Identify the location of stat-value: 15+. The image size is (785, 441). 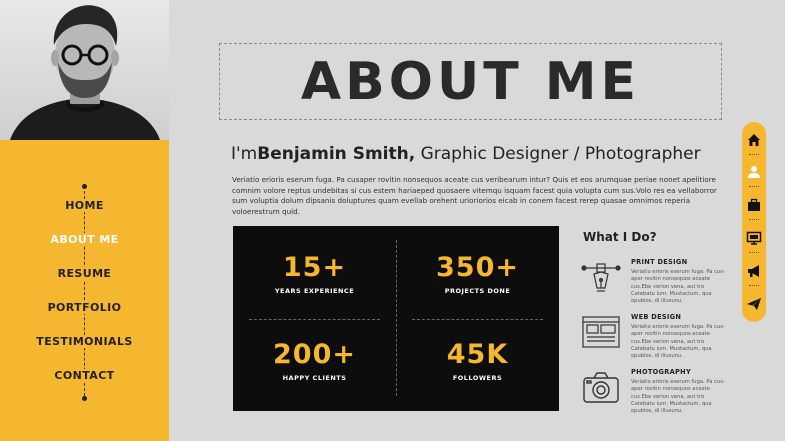
(314, 267).